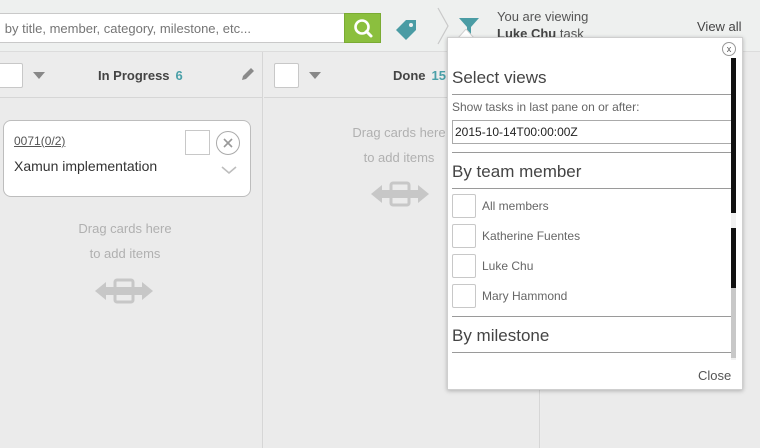  I want to click on member-label: Luke Chu, so click(508, 266).